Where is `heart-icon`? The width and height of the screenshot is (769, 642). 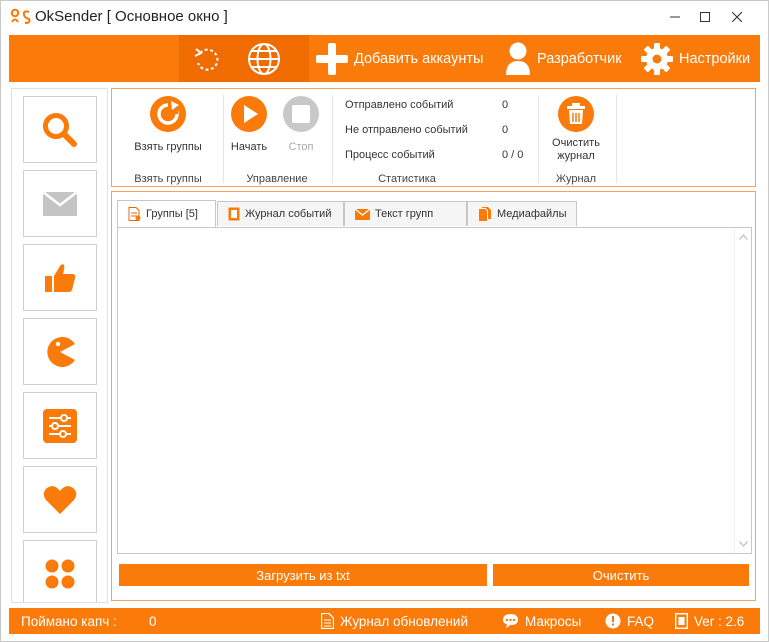
heart-icon is located at coordinates (60, 499).